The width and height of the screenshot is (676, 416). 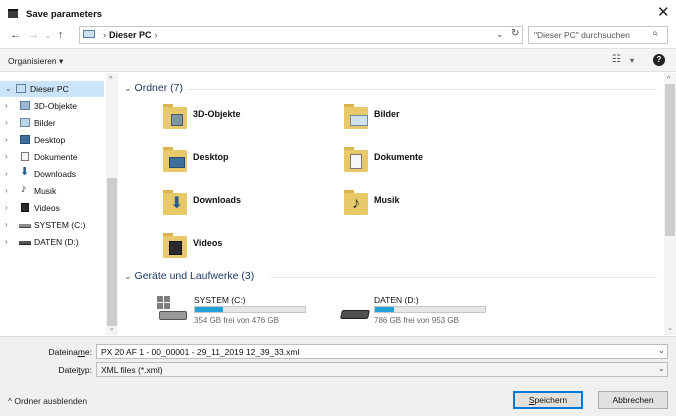 What do you see at coordinates (45, 191) in the screenshot?
I see `sidebar-item-label: Musik` at bounding box center [45, 191].